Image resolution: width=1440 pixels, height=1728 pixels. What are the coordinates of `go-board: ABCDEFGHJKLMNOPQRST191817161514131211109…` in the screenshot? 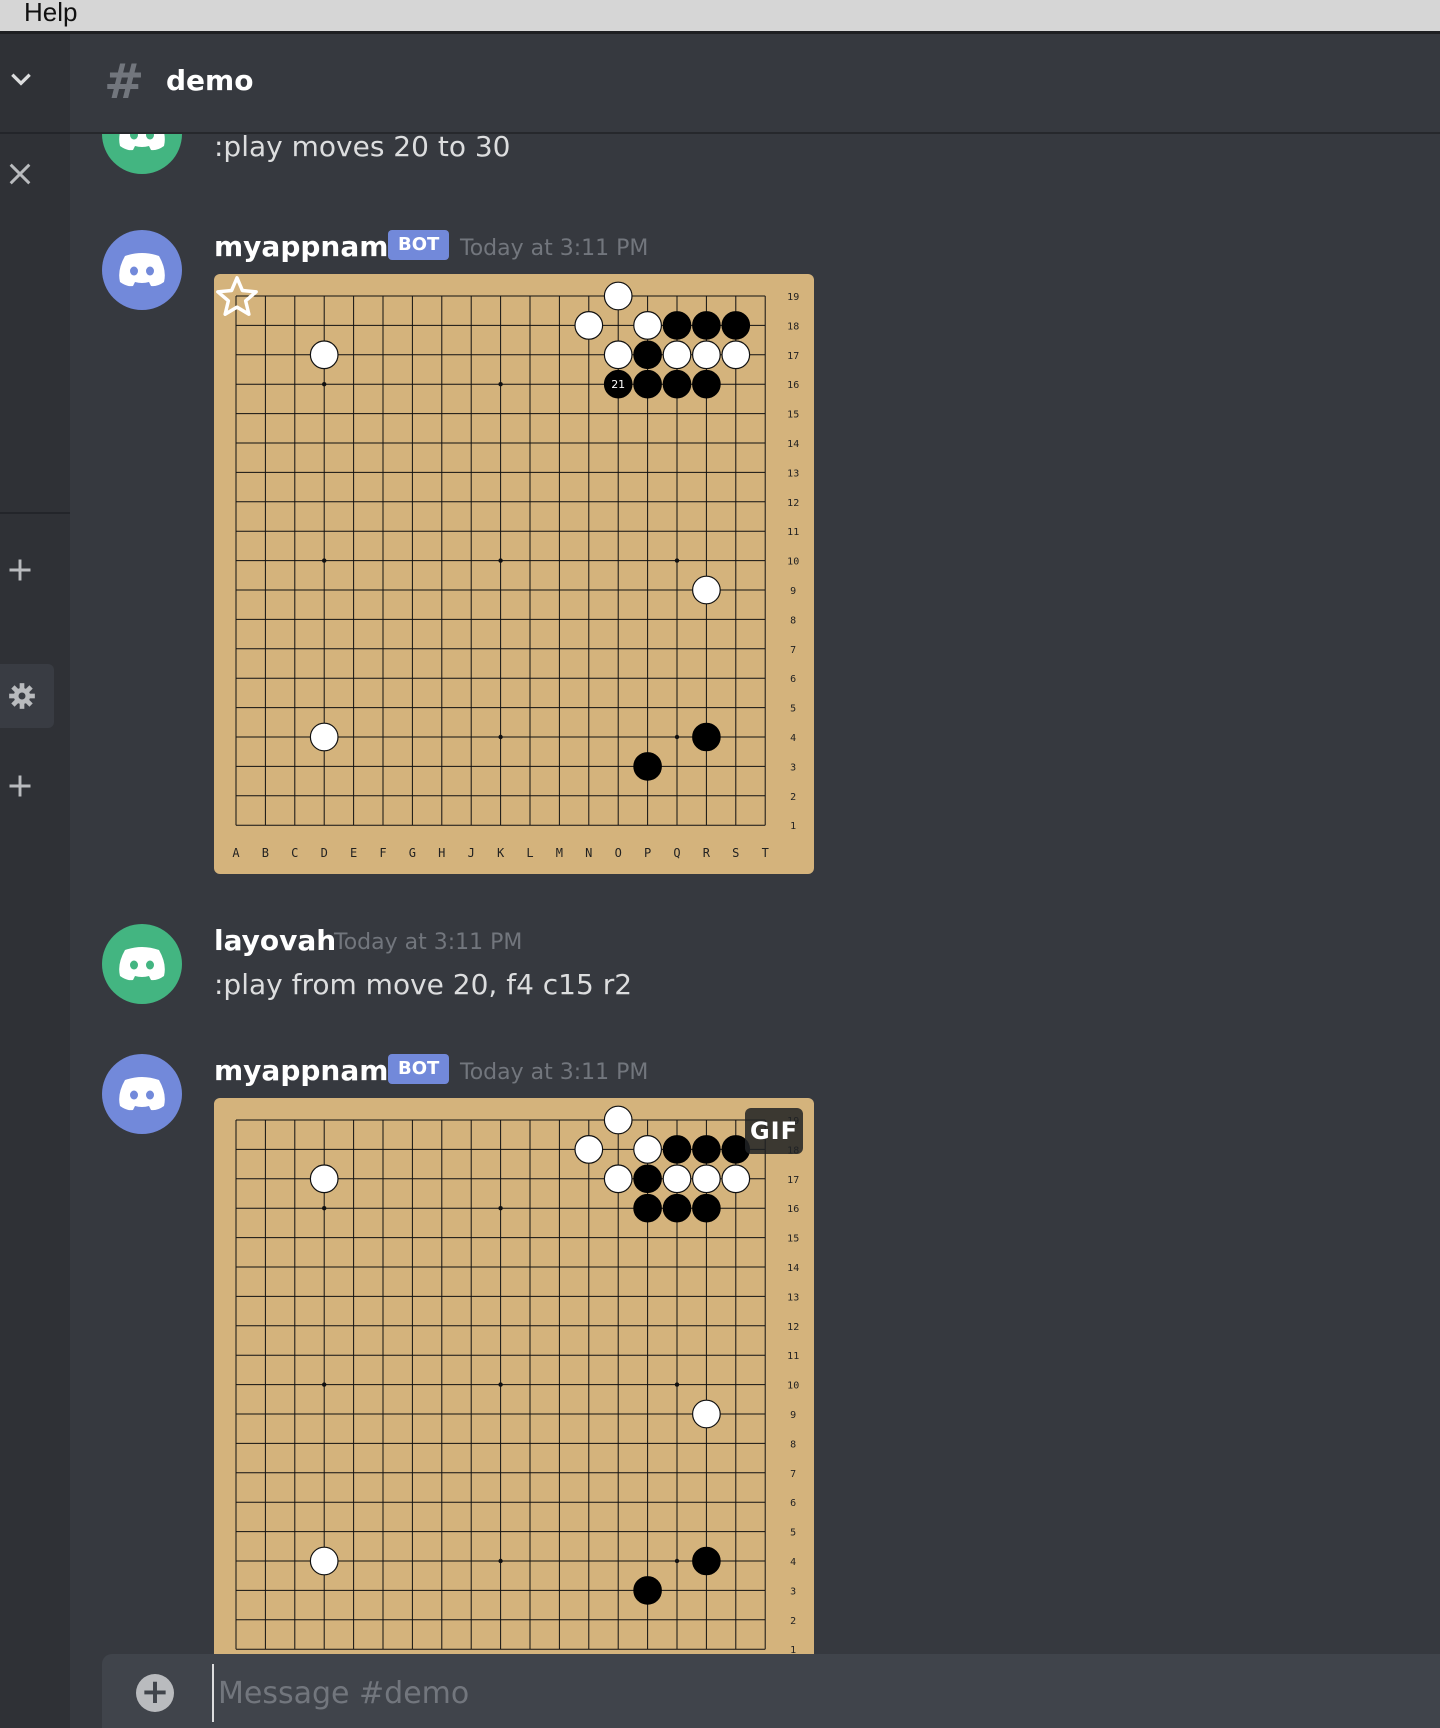 It's located at (515, 570).